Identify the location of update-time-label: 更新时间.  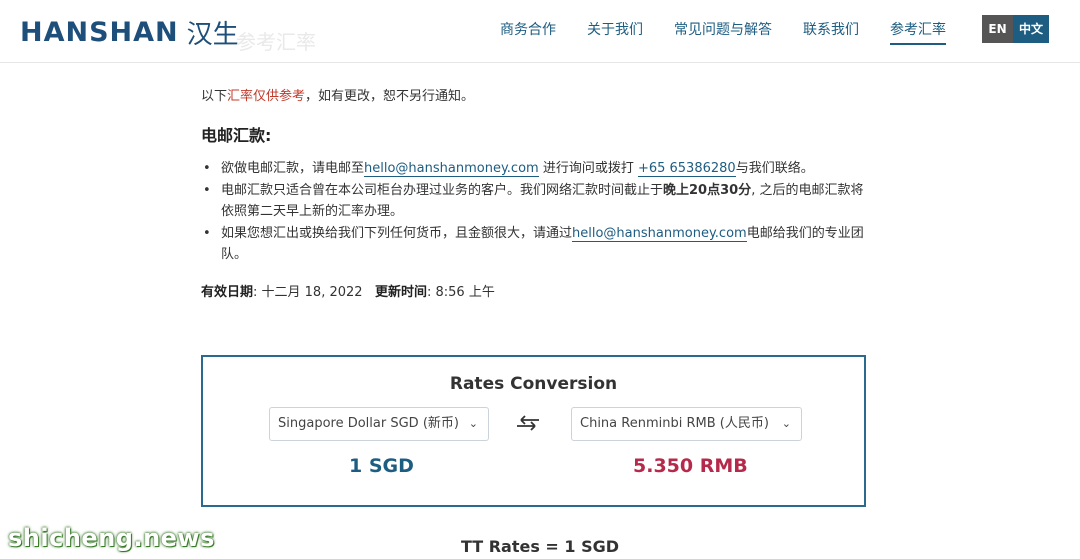
(400, 292).